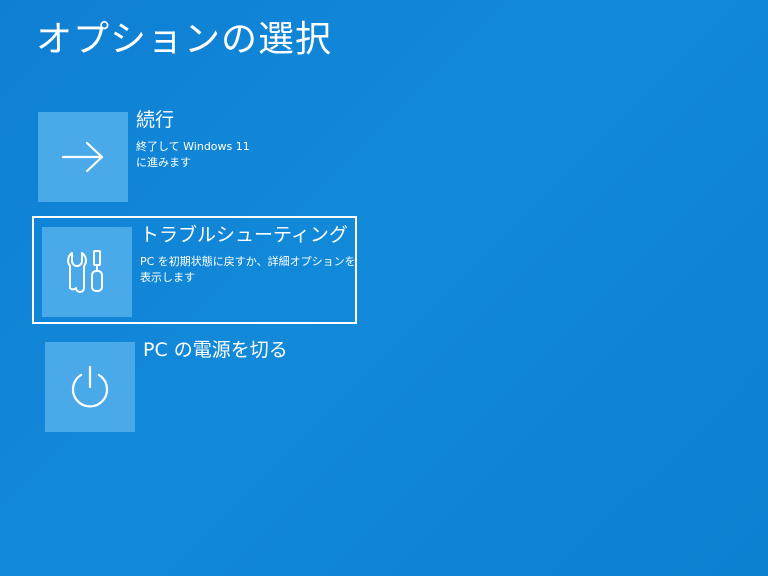 Image resolution: width=768 pixels, height=576 pixels. I want to click on troubleshoot-title: トラブルシューティング, so click(244, 235).